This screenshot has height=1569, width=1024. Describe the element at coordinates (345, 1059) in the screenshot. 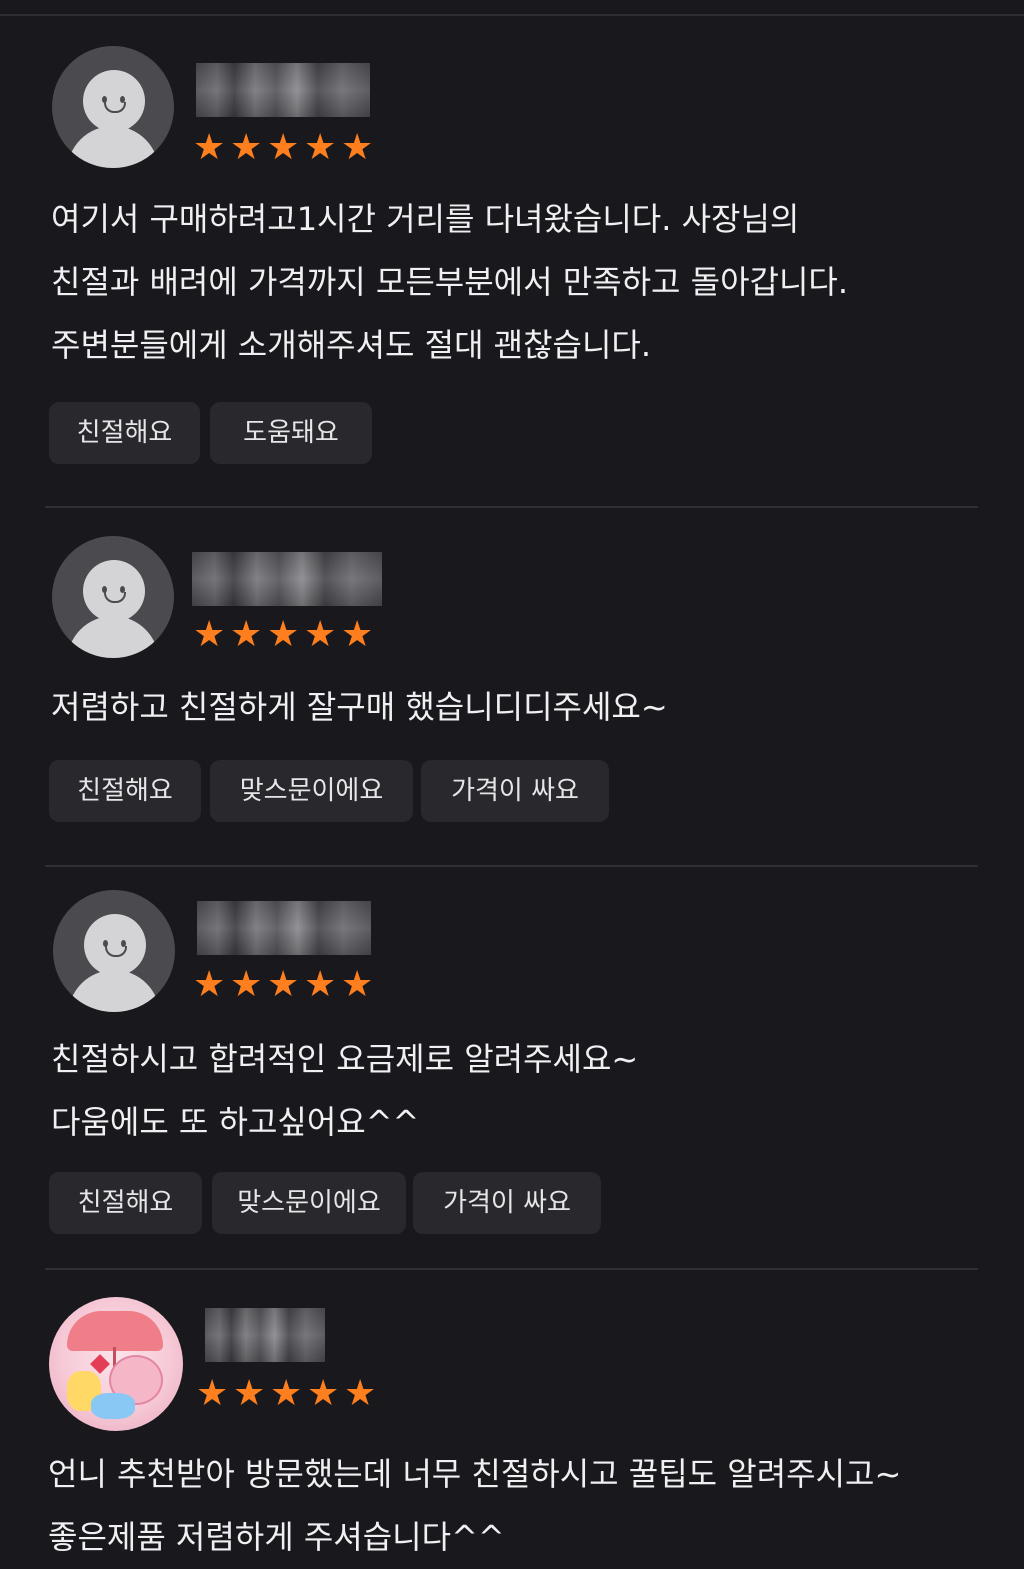

I see `review-text-line: 친절하시고 합려적인 요금제로 알려주세요~` at that location.